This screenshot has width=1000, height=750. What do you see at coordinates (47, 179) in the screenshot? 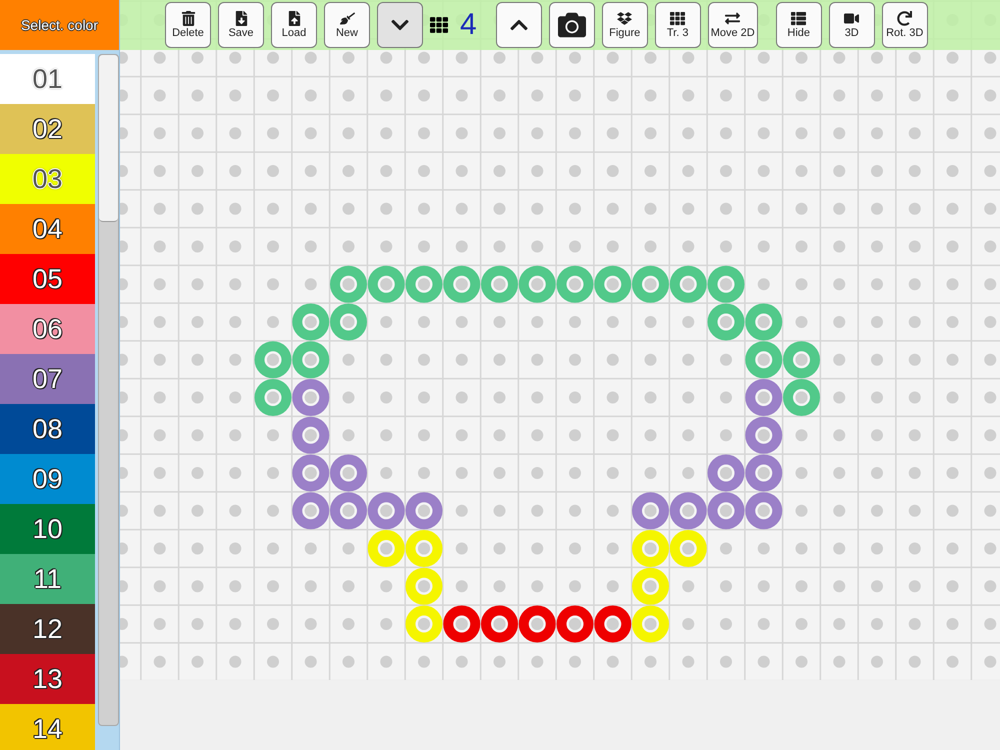
I see `color-swatch: 03` at bounding box center [47, 179].